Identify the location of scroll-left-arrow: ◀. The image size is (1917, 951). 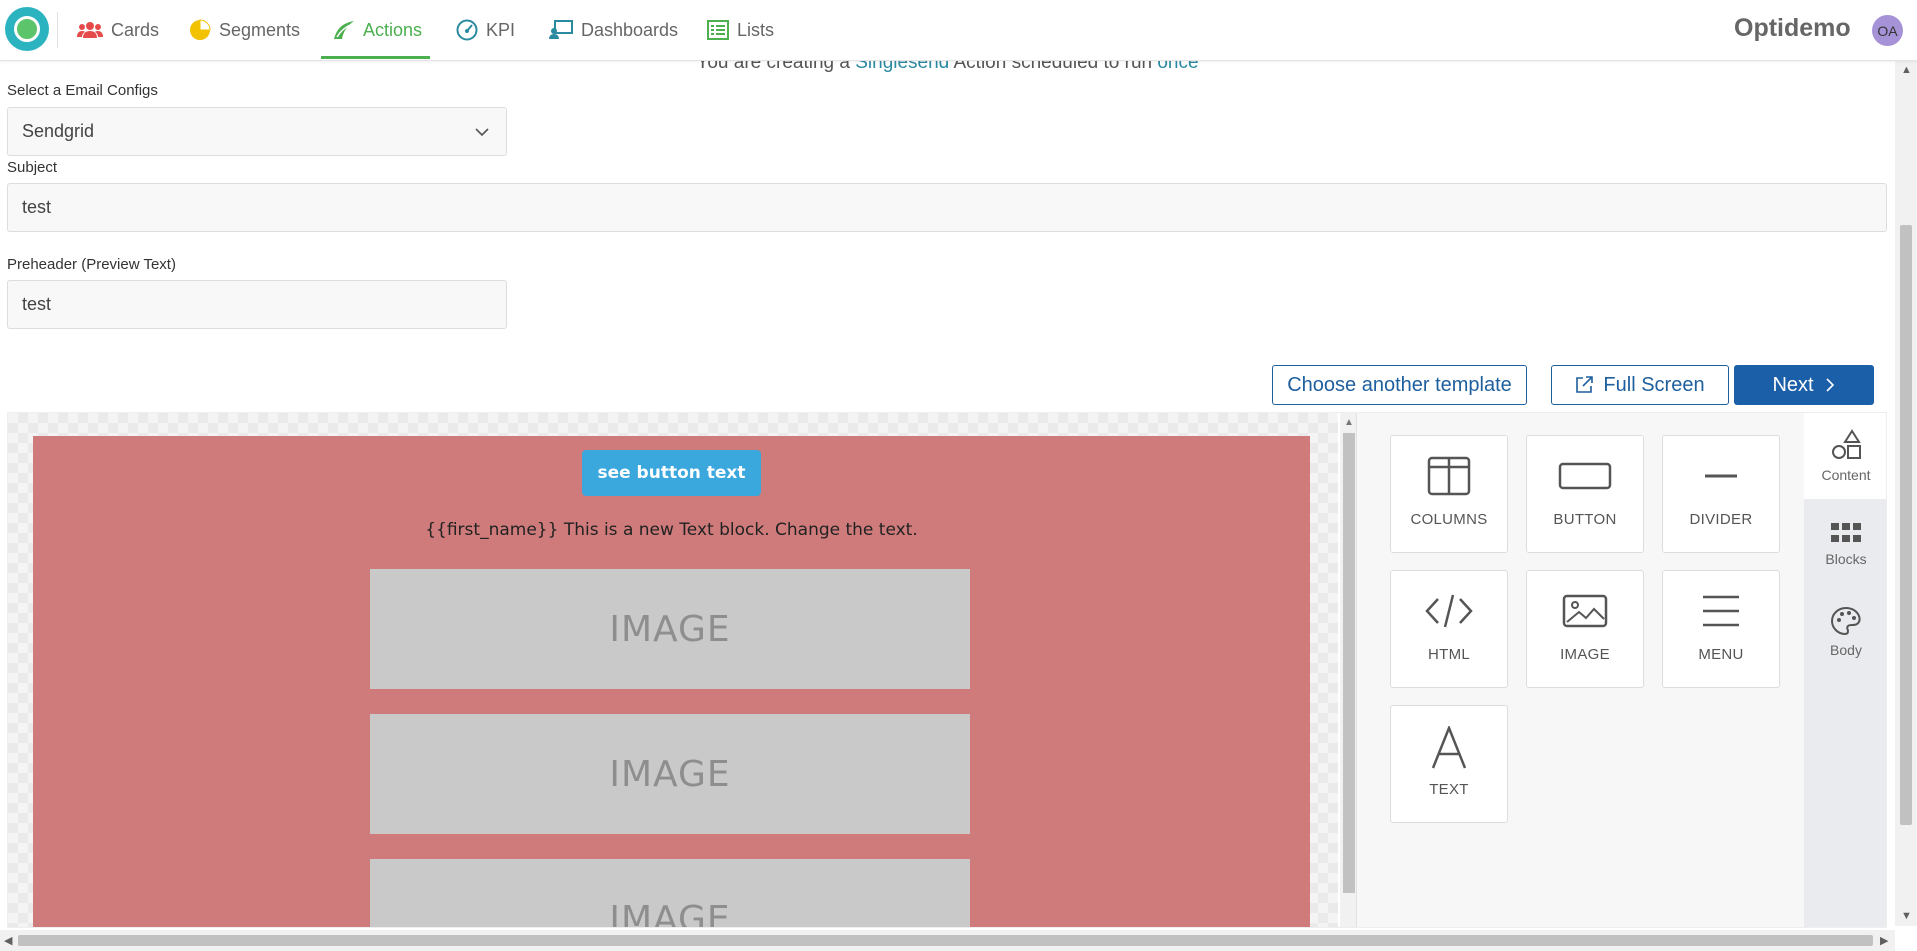
(8, 940).